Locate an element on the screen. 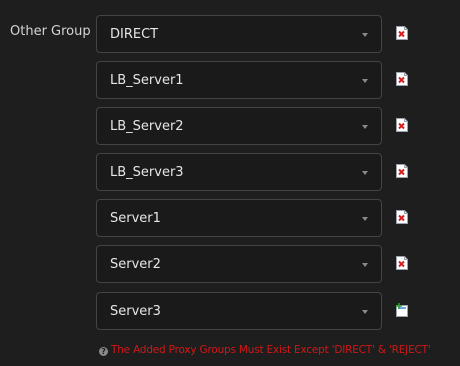  proxy-group-select: LB_Server1 is located at coordinates (239, 80).